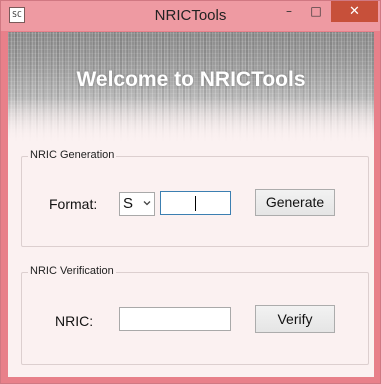 This screenshot has height=384, width=381. What do you see at coordinates (74, 321) in the screenshot?
I see `nric-label: NRIC:` at bounding box center [74, 321].